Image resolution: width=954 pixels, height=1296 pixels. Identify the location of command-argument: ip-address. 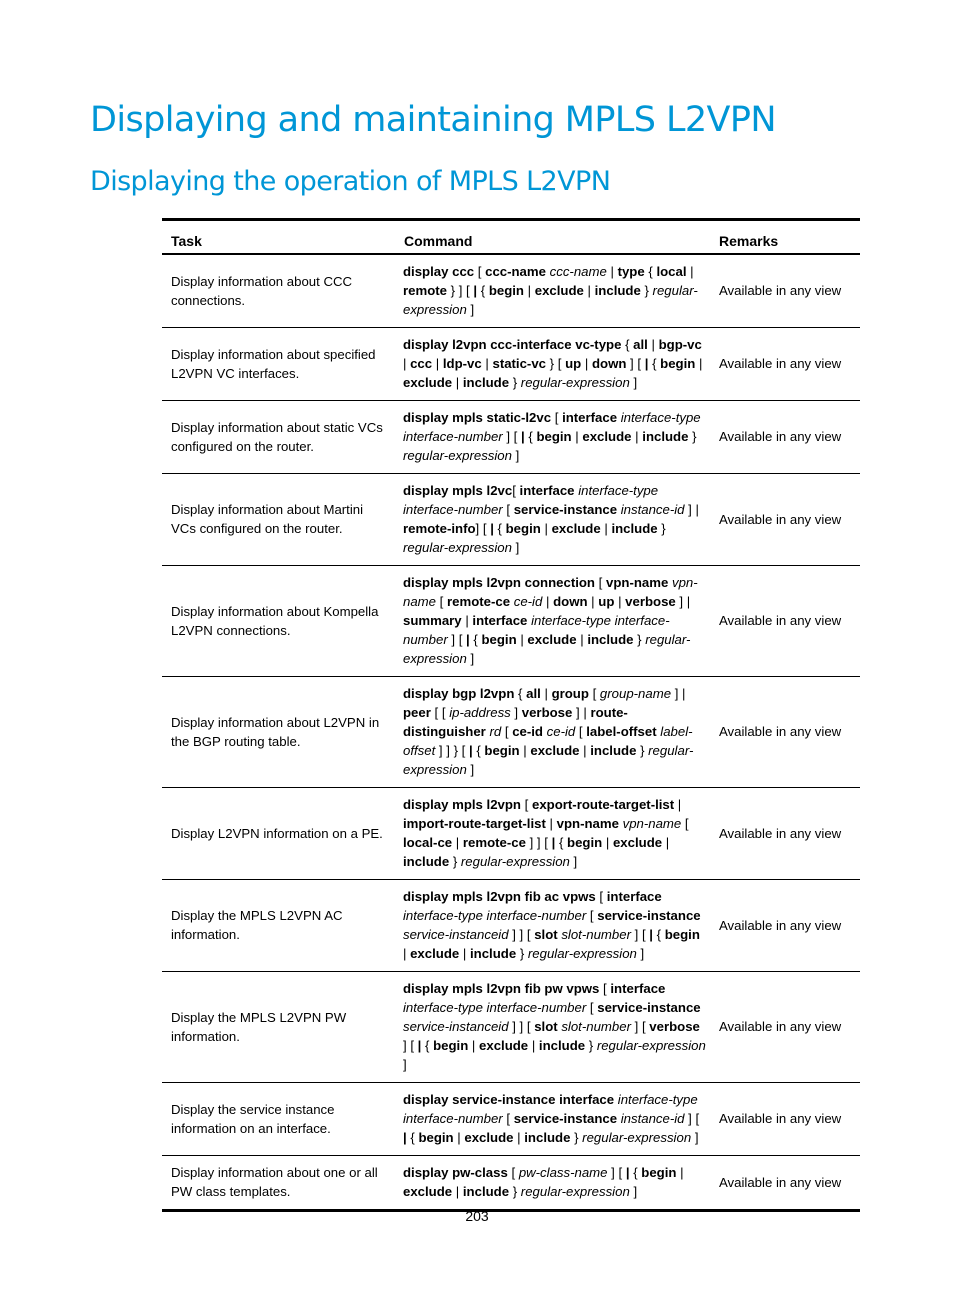
(480, 712).